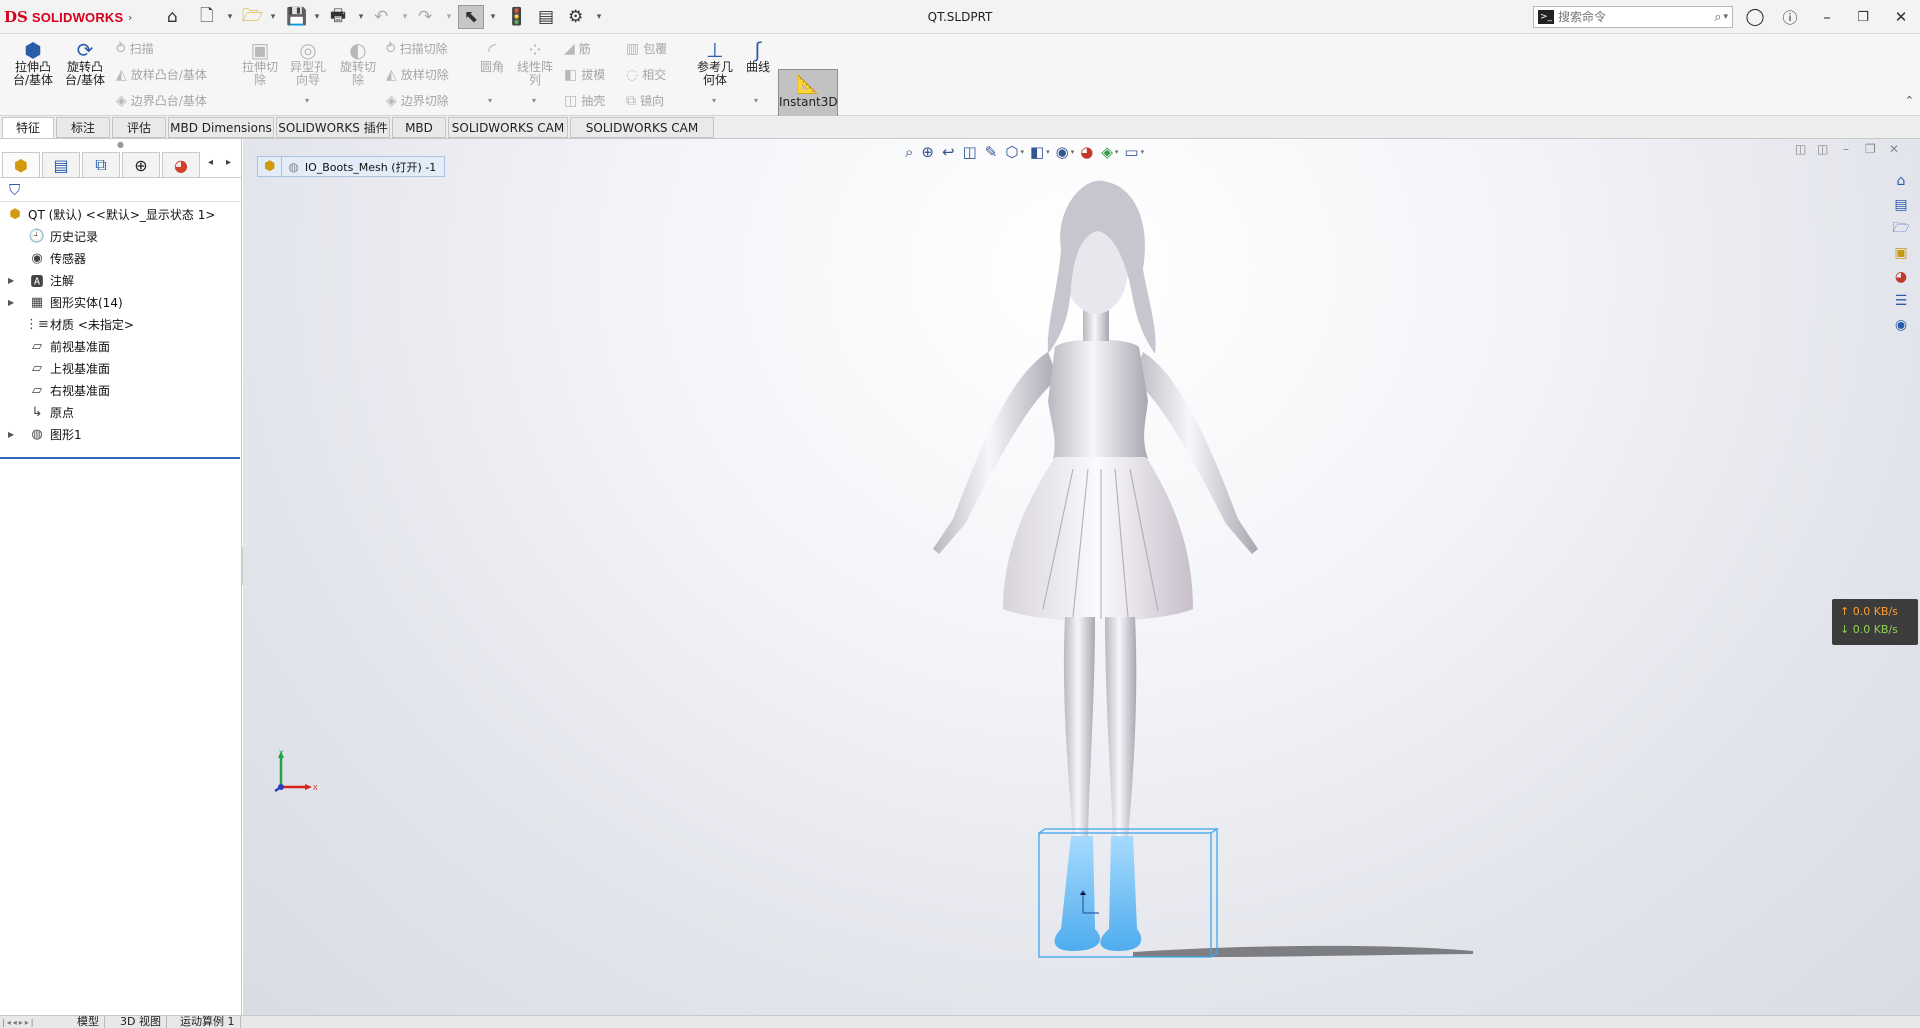 The image size is (1920, 1028). What do you see at coordinates (417, 100) in the screenshot?
I see `boundary-cut-button: ◈ 边界切除` at bounding box center [417, 100].